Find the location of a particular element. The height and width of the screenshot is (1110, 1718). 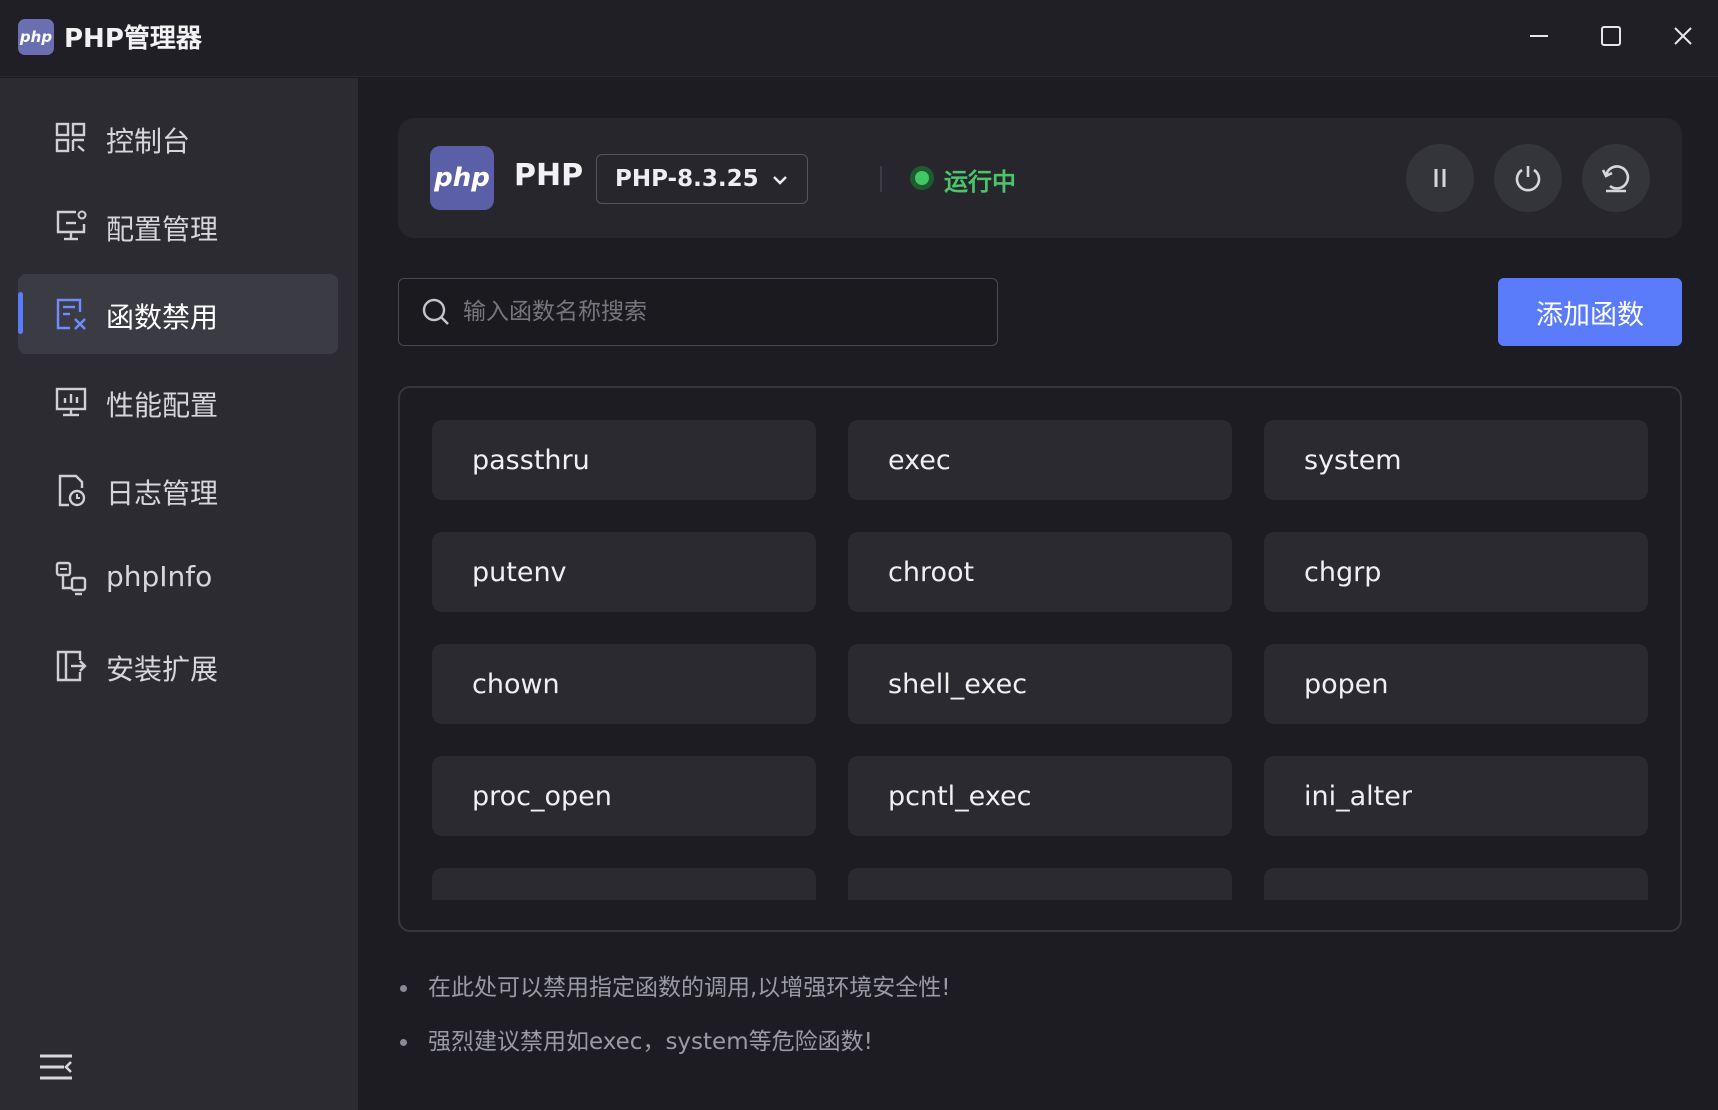

sidebar-item-label: 日志管理 is located at coordinates (162, 493).